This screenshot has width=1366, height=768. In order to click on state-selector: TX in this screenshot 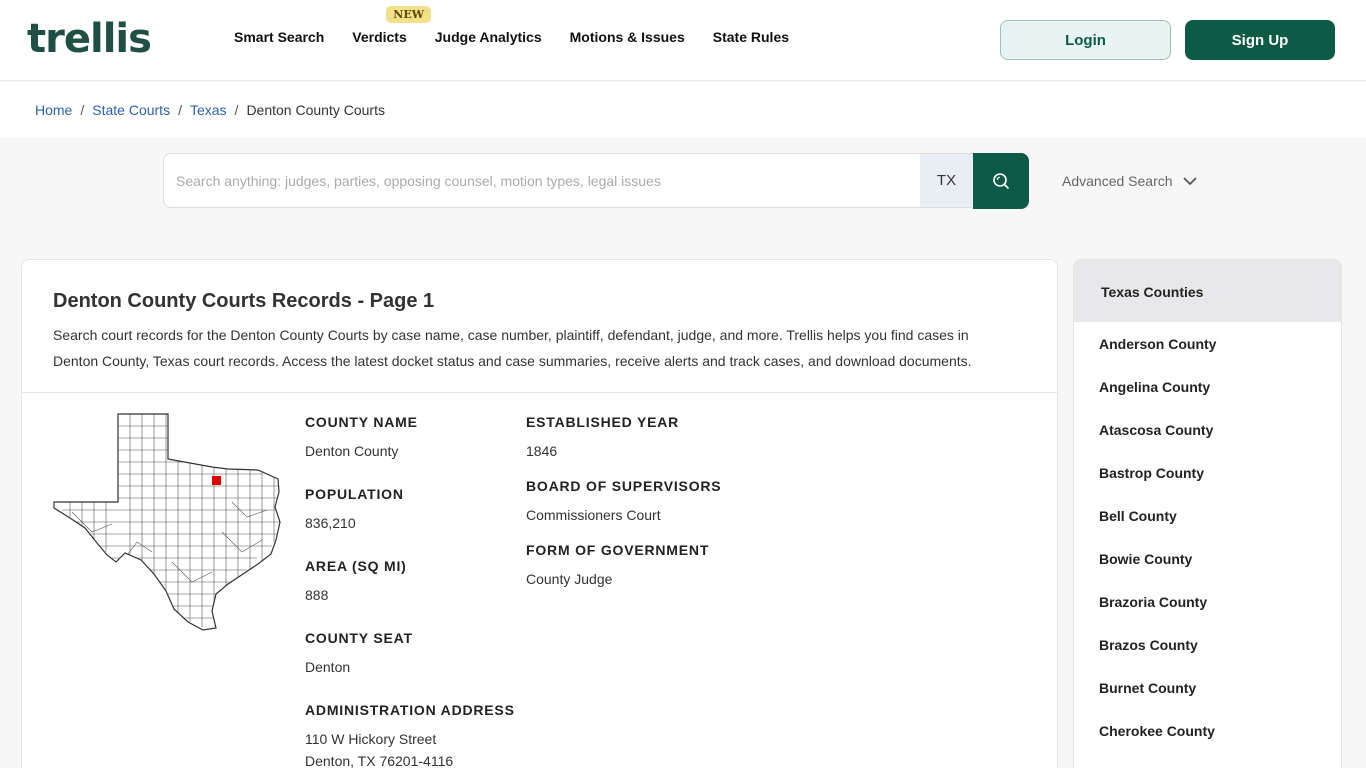, I will do `click(946, 180)`.